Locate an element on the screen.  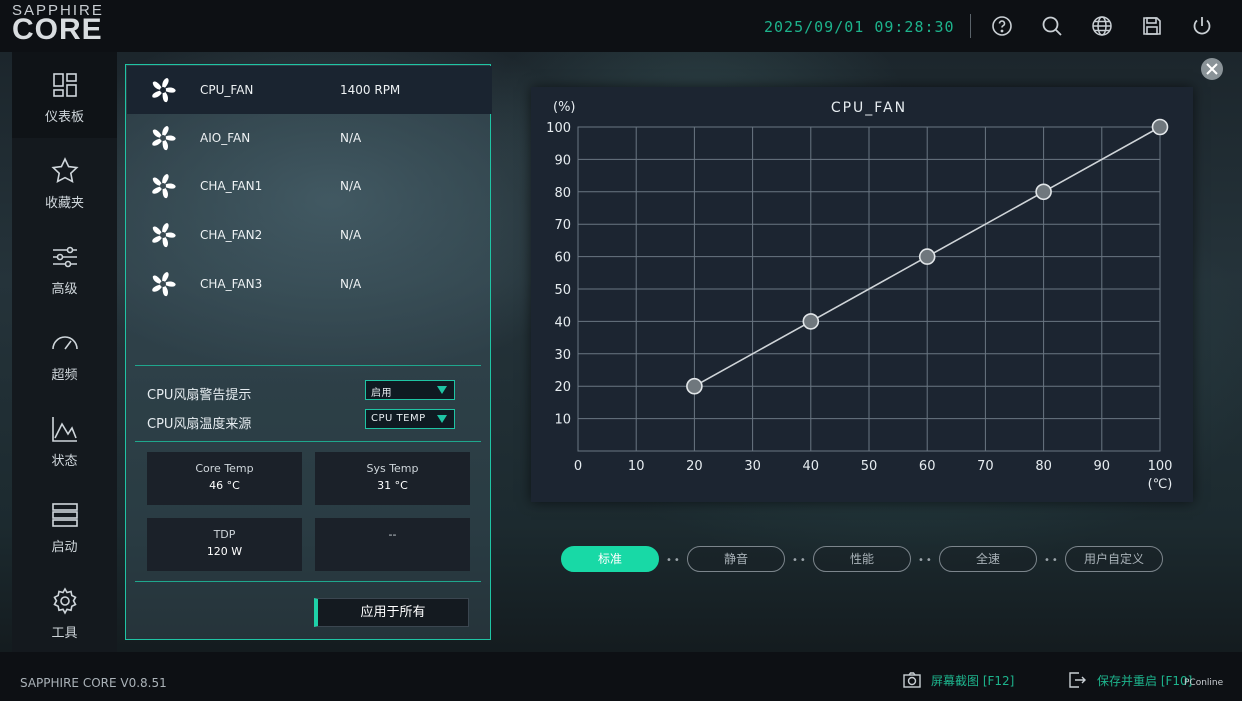
apply-to-all-button: 应用于所有 is located at coordinates (391, 612).